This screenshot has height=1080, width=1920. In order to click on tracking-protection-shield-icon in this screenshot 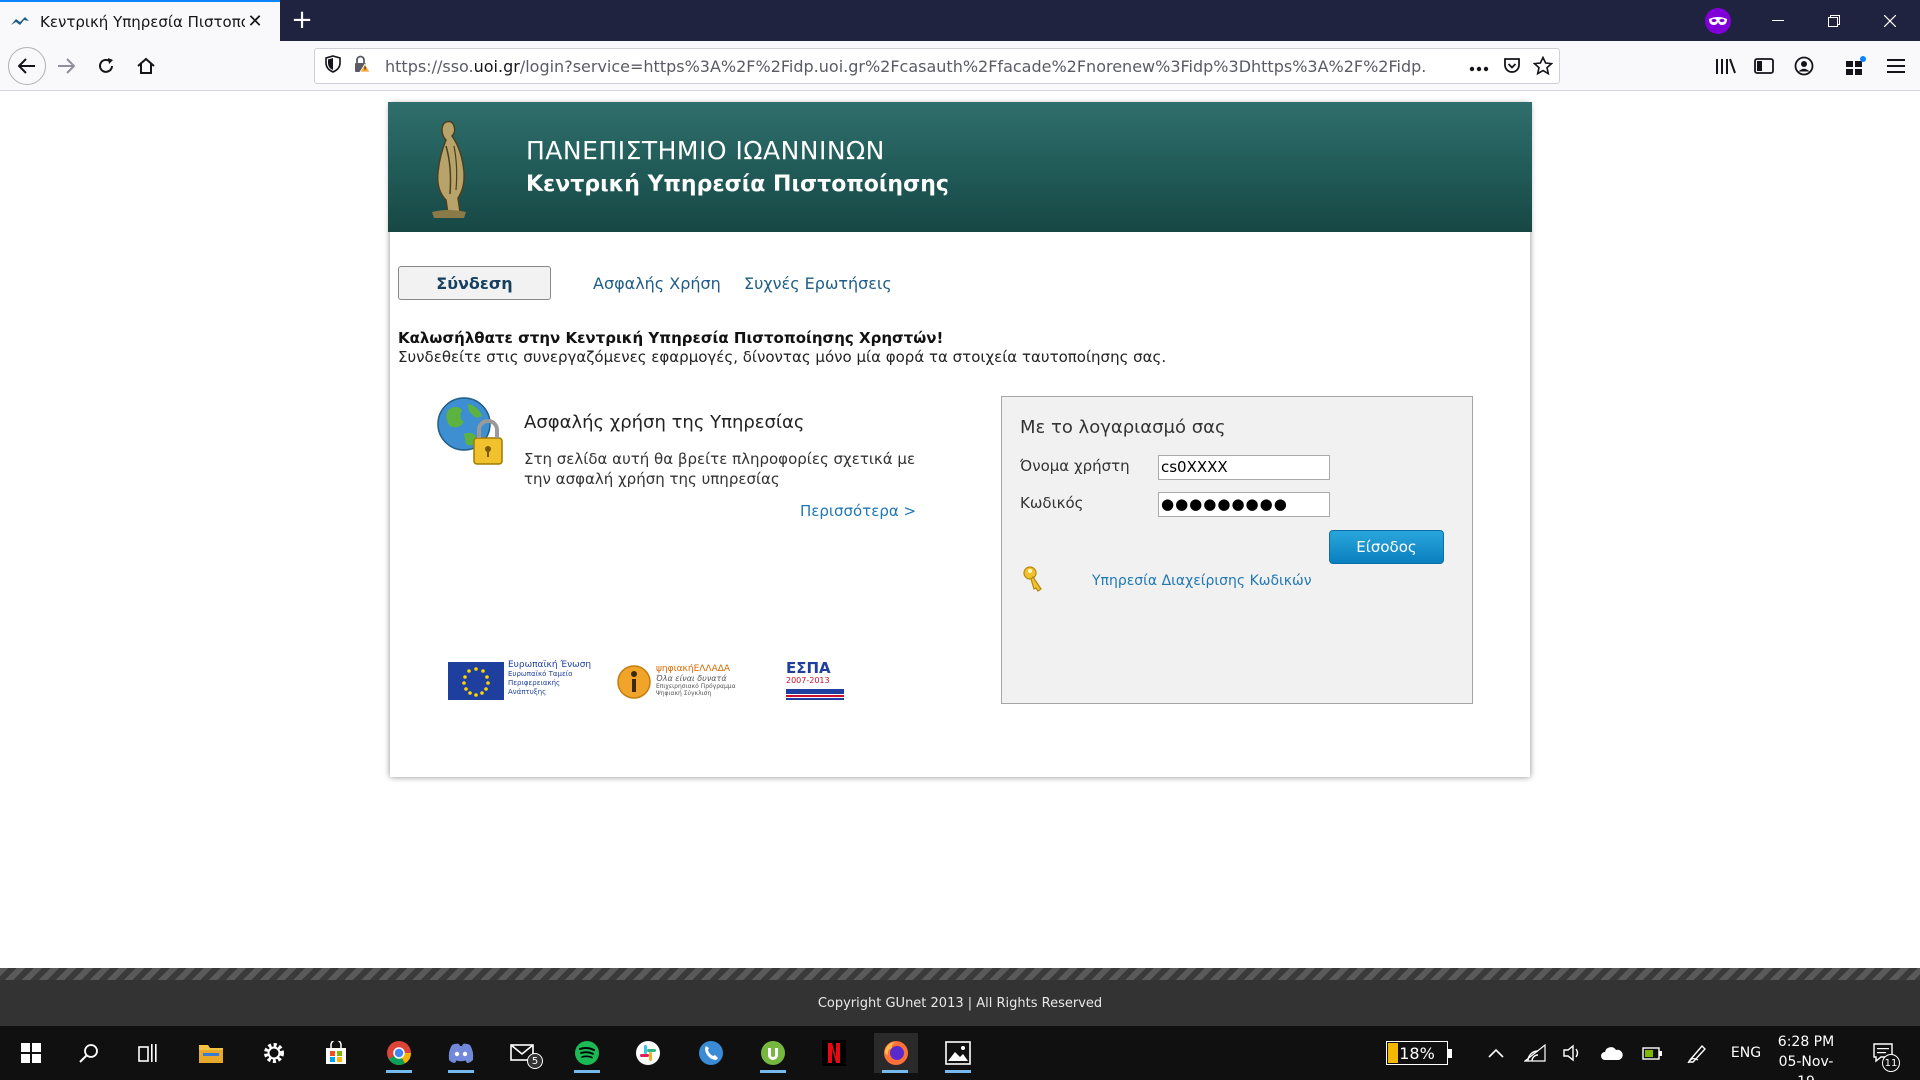, I will do `click(333, 66)`.